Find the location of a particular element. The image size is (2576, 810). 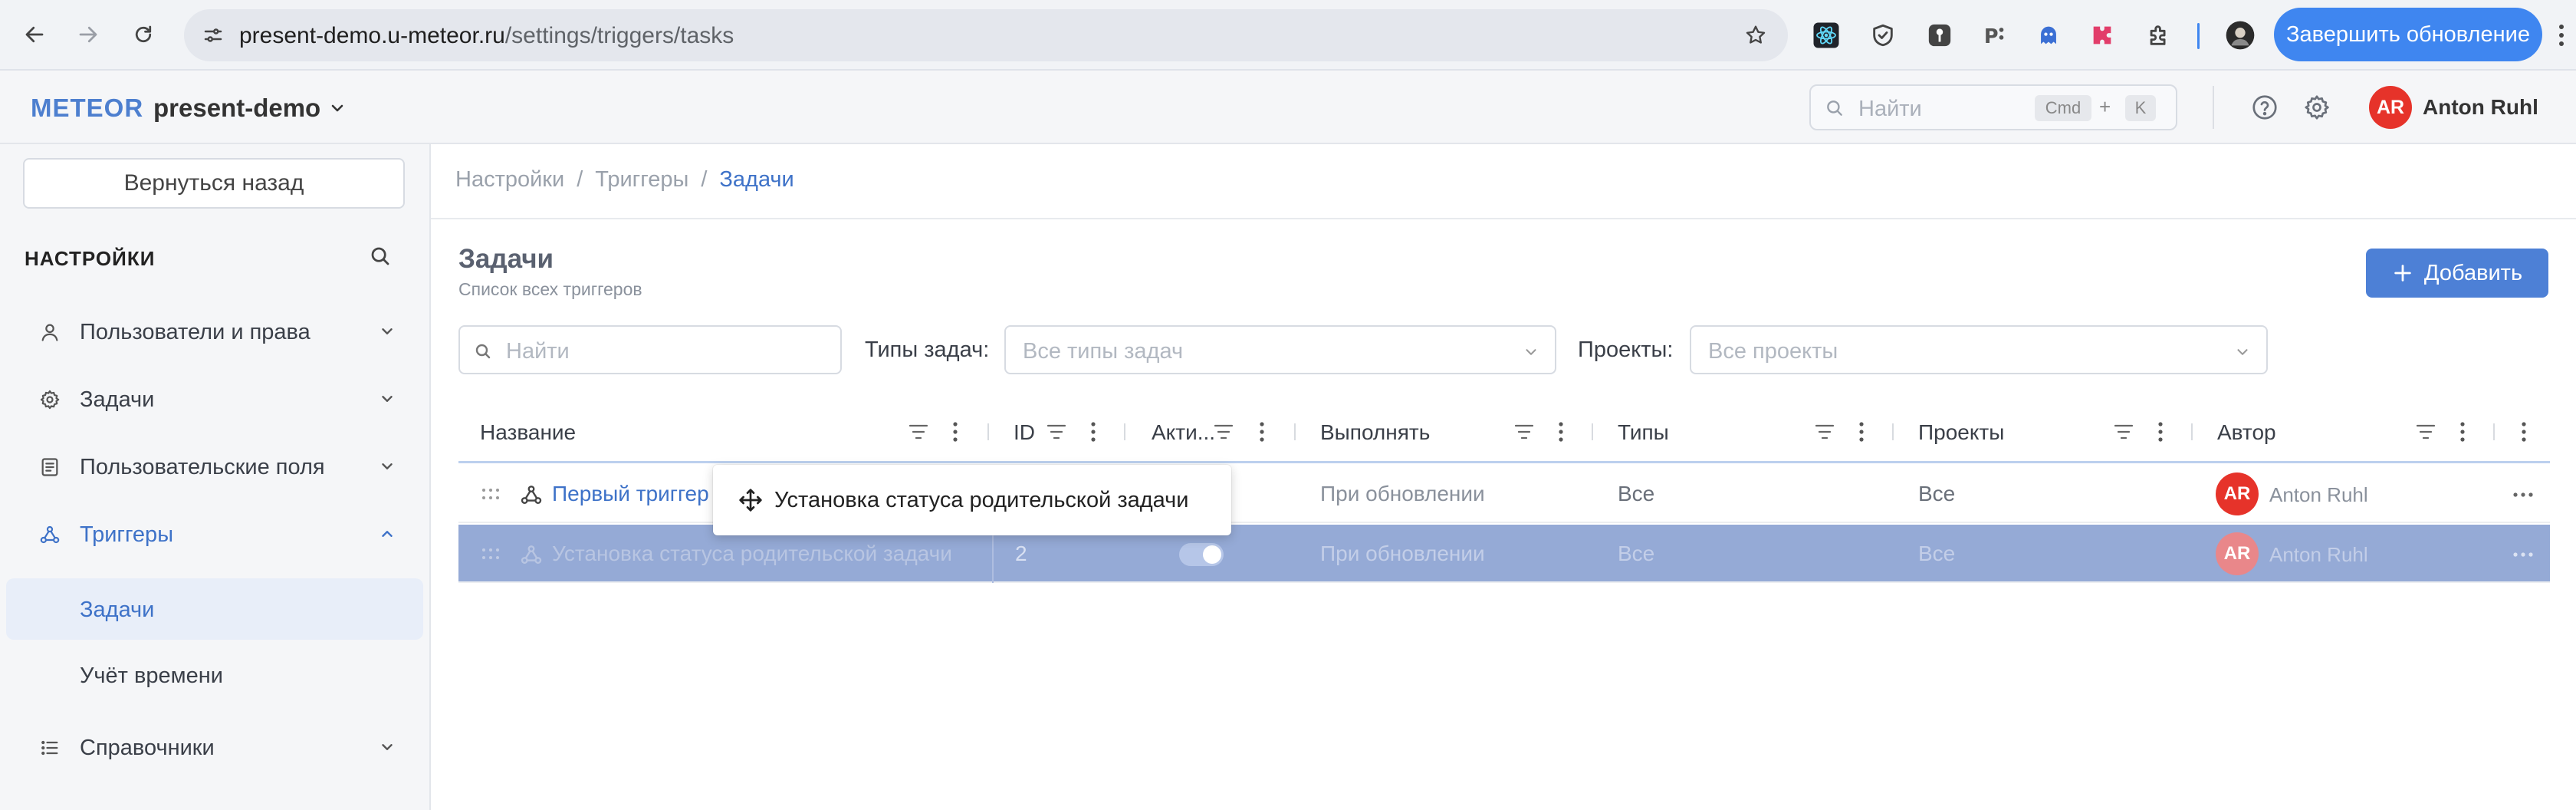

global-search-input: Найти Cmd + K is located at coordinates (1993, 107).